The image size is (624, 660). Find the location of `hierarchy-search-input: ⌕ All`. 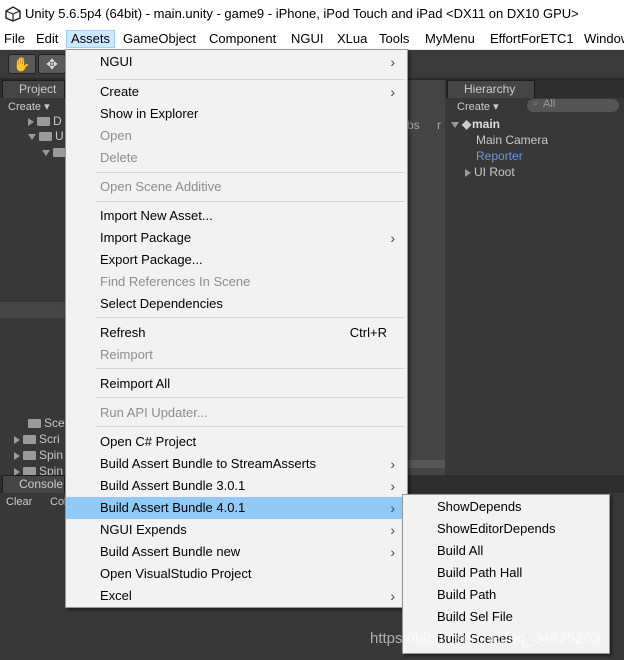

hierarchy-search-input: ⌕ All is located at coordinates (573, 105).